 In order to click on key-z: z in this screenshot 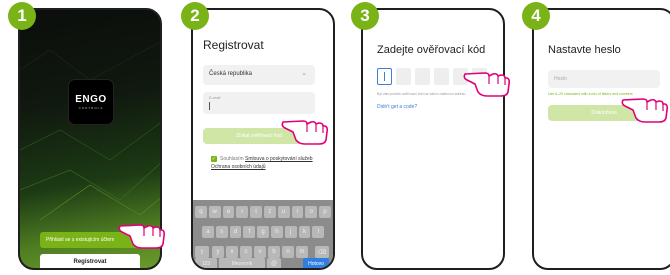, I will do `click(270, 212)`.